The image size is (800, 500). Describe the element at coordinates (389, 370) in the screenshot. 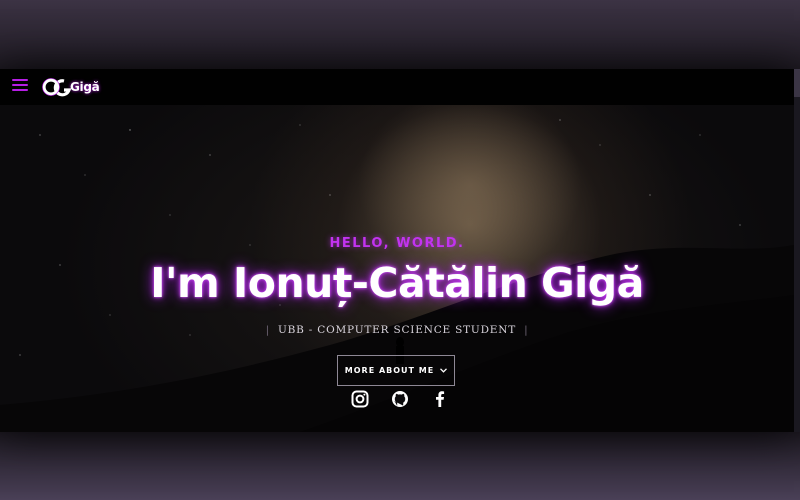

I see `more-about-me-label: MORE ABOUT ME` at that location.